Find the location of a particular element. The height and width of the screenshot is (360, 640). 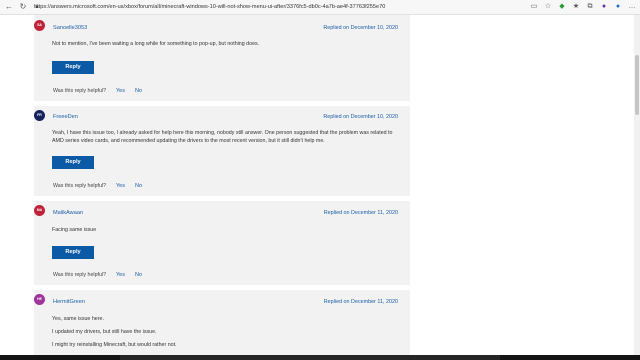

reader-view-icon: ▭ is located at coordinates (534, 6).